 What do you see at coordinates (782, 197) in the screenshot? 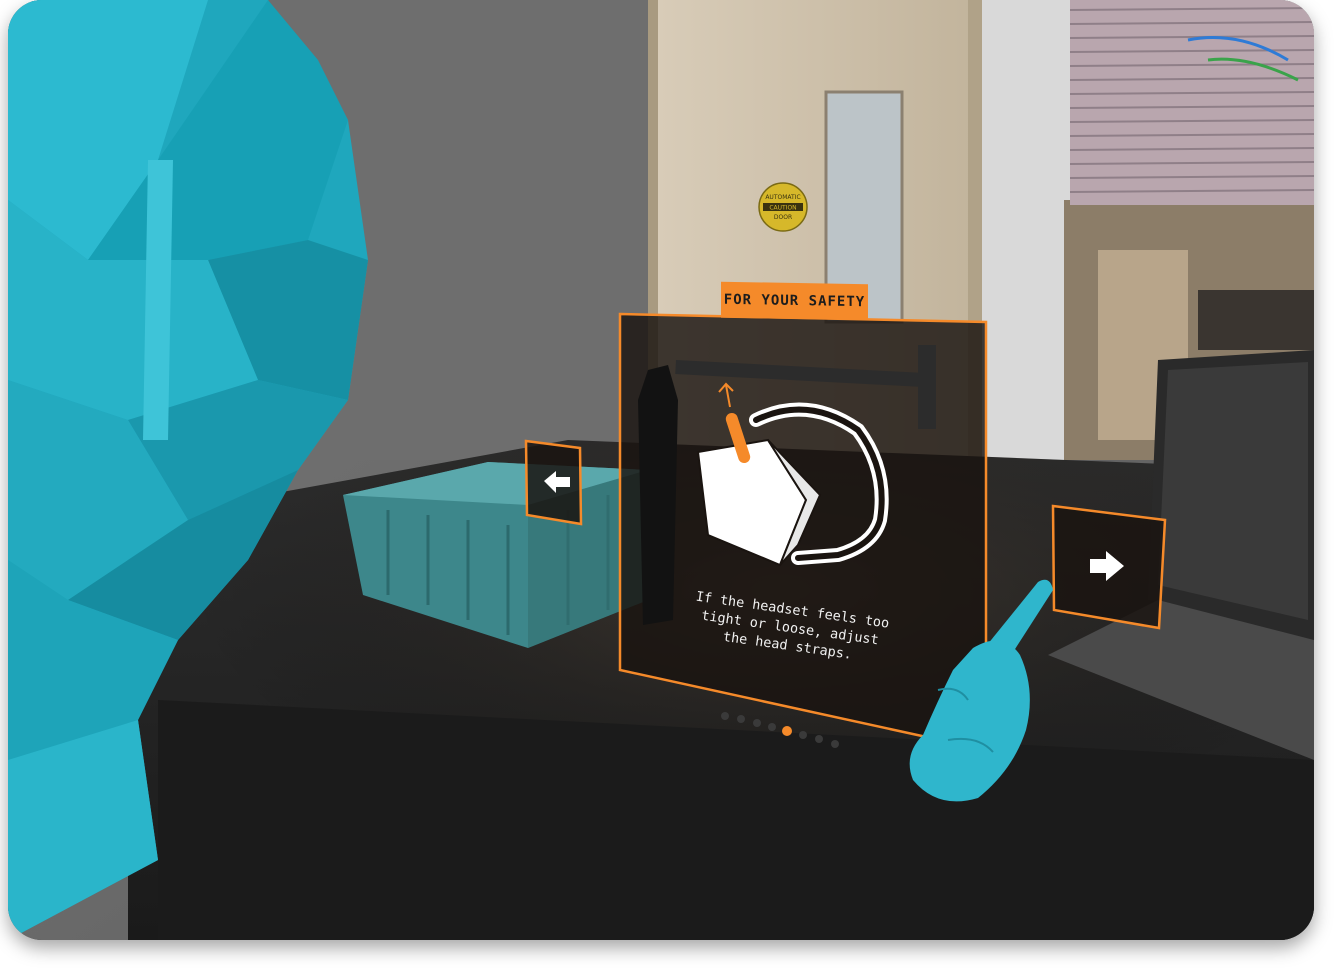
I see `door-sign-line1: AUTOMATIC` at bounding box center [782, 197].